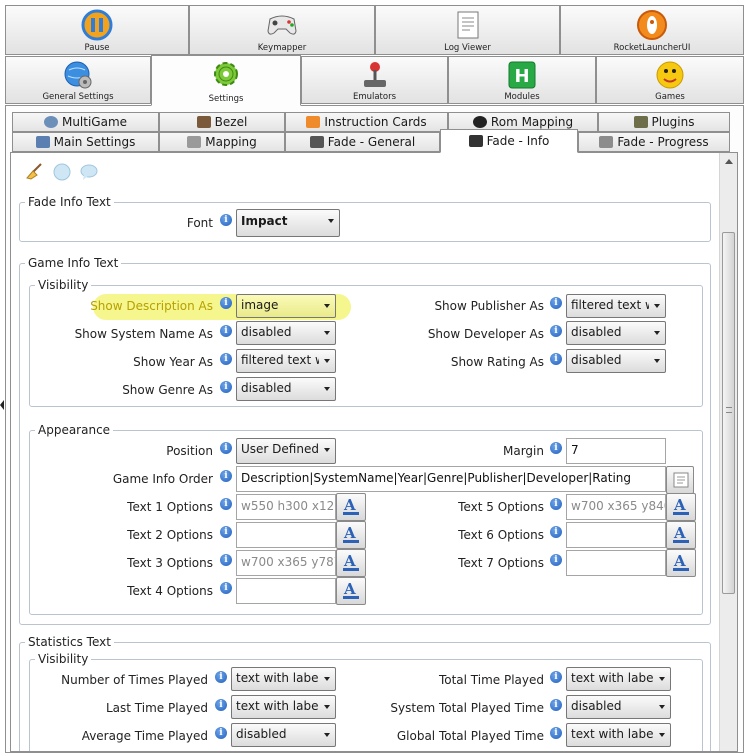 The height and width of the screenshot is (756, 750). I want to click on text5-options-info-icon: i, so click(556, 504).